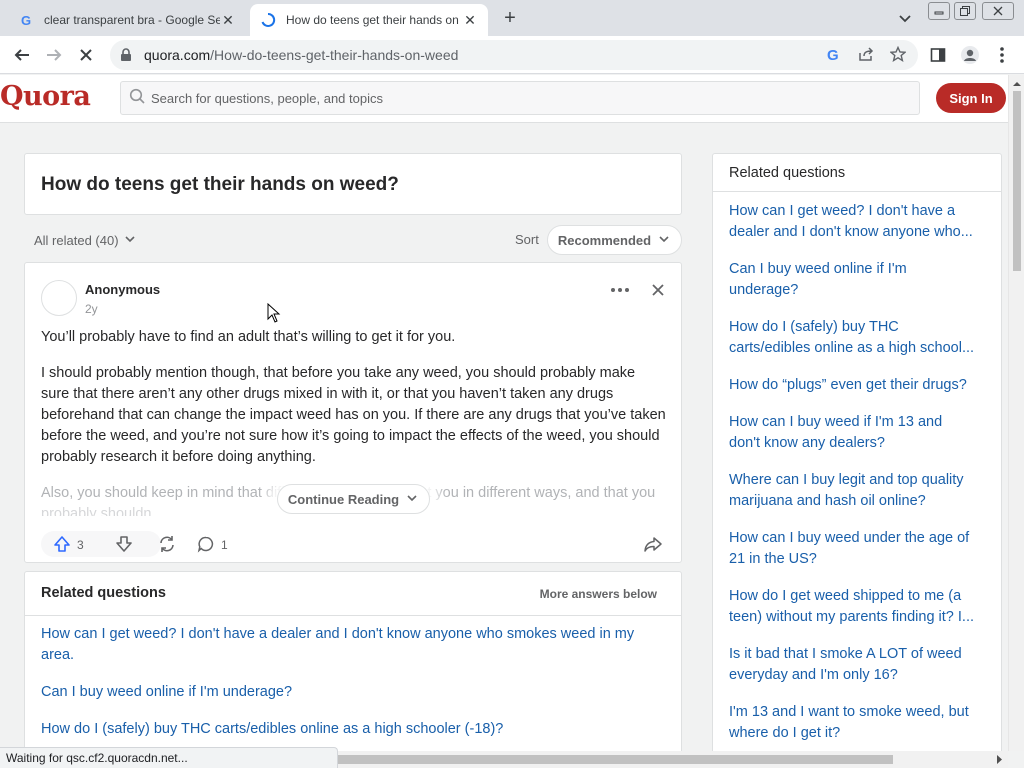 The image size is (1024, 768). Describe the element at coordinates (814, 327) in the screenshot. I see `question-line: How do I (safely) buy THC` at that location.